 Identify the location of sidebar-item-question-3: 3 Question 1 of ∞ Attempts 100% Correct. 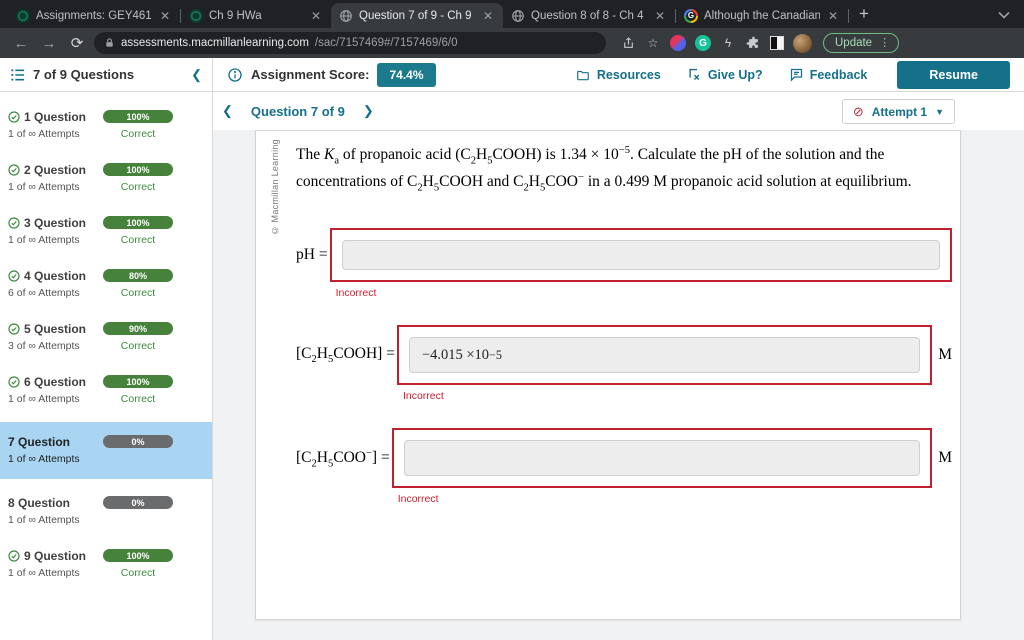
(106, 231).